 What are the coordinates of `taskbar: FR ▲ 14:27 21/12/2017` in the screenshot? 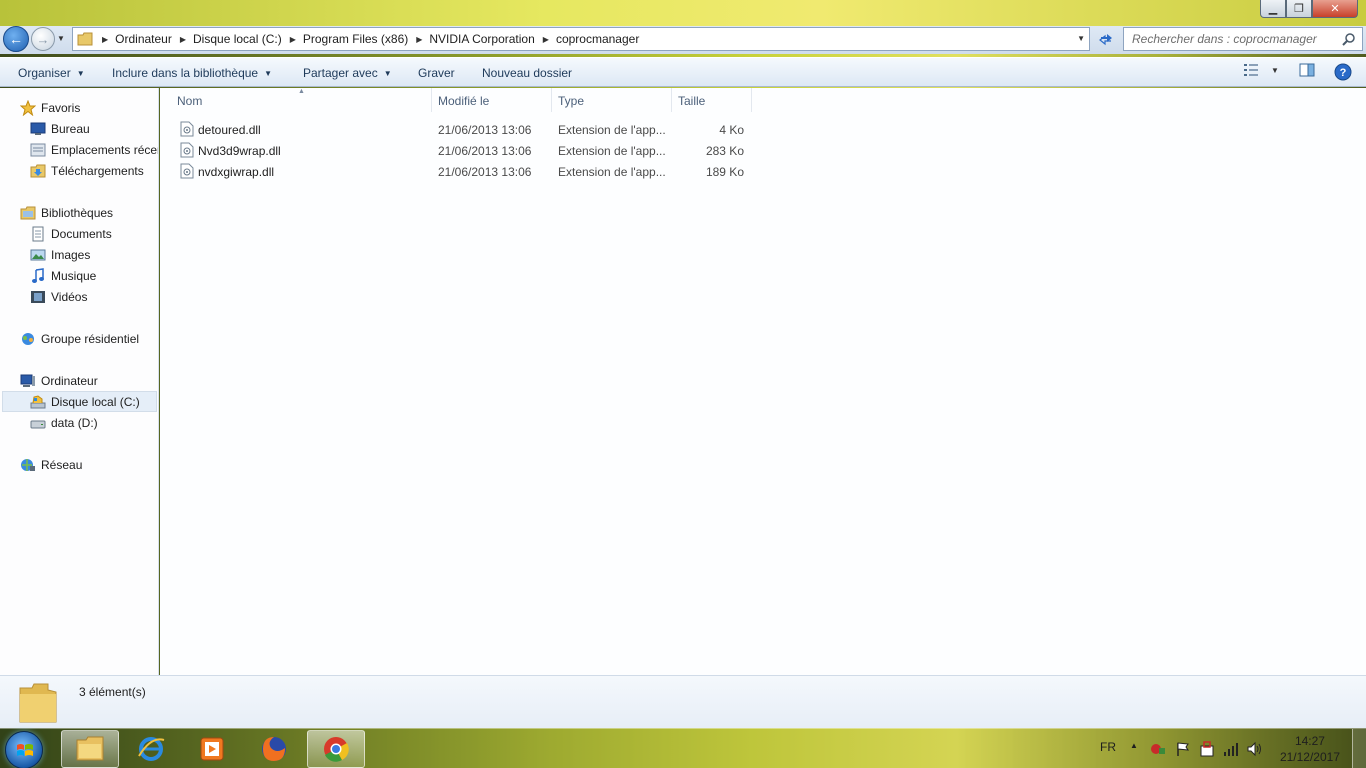 It's located at (683, 748).